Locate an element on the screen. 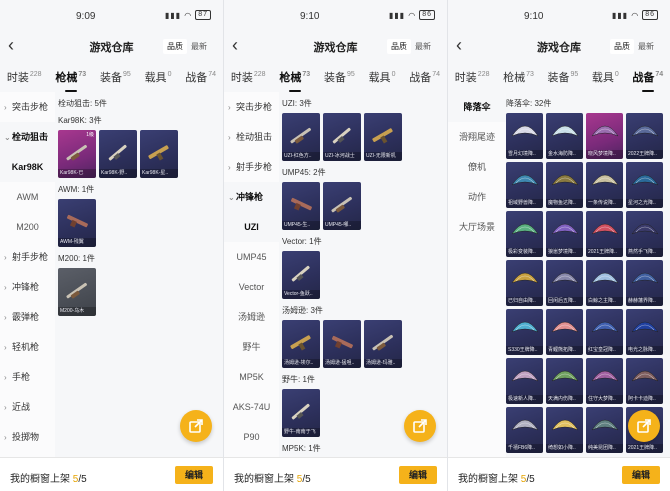 The width and height of the screenshot is (670, 491). item-card: 燕然手飞降.. is located at coordinates (644, 234).